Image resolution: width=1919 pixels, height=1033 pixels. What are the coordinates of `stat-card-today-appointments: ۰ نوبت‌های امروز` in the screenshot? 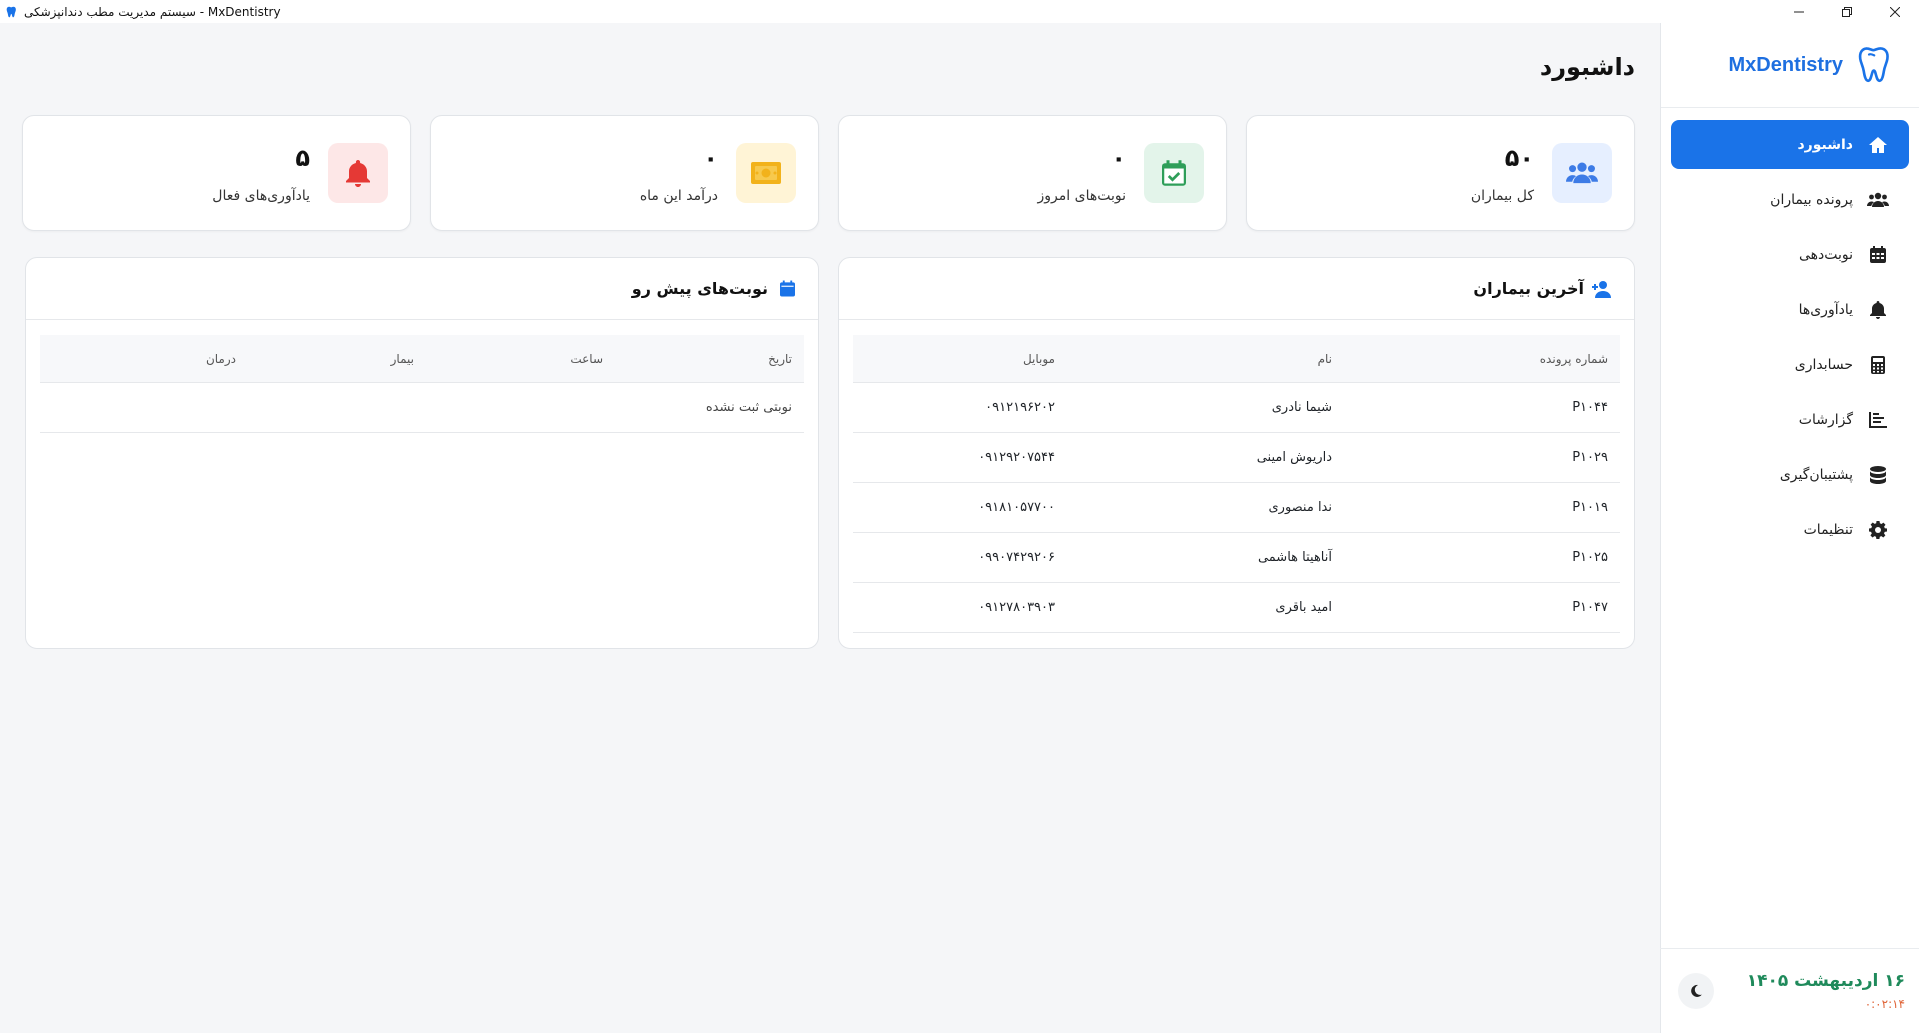 It's located at (1032, 173).